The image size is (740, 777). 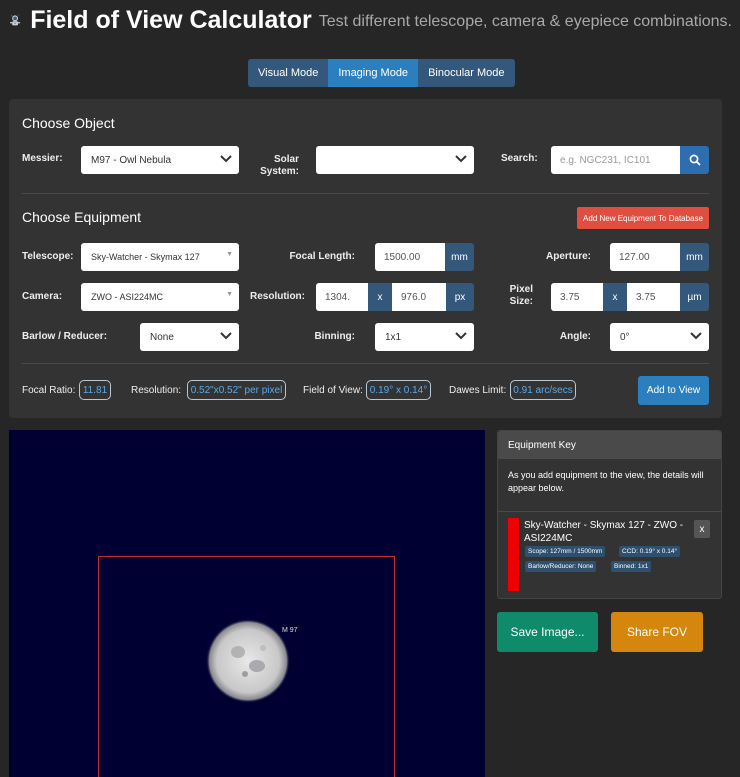 I want to click on resolution-unit: px, so click(x=460, y=297).